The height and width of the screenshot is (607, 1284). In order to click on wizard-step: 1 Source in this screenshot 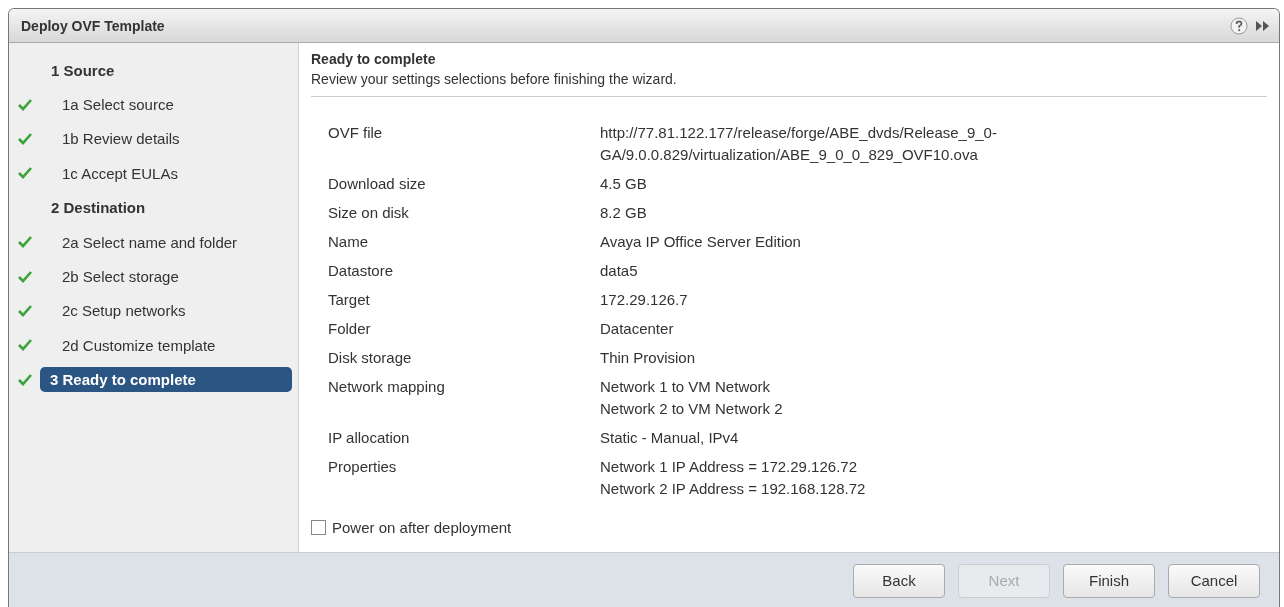, I will do `click(166, 70)`.